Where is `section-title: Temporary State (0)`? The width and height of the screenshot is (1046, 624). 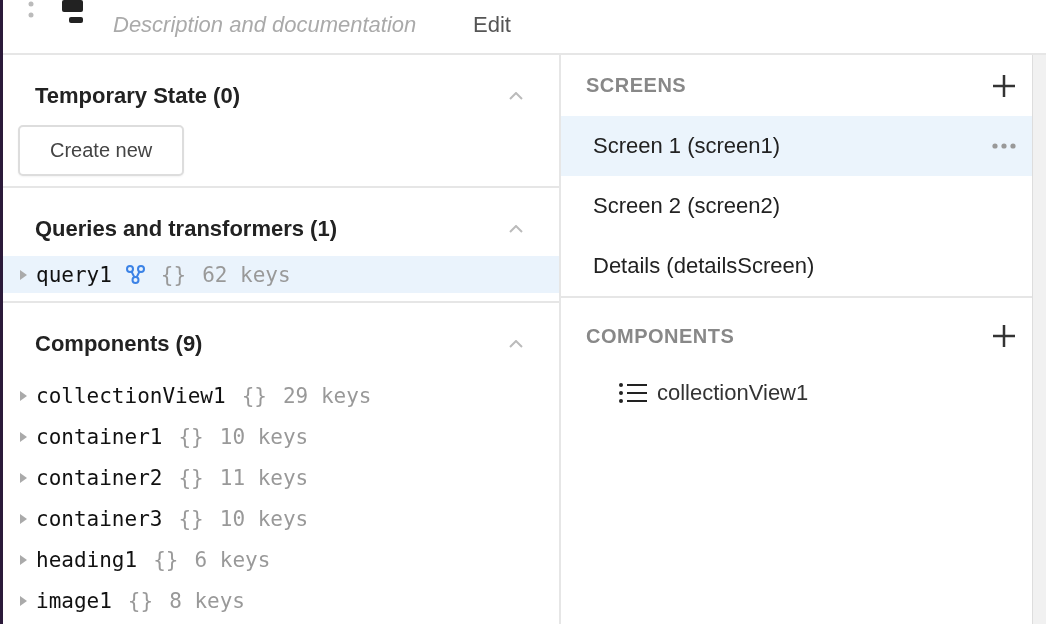
section-title: Temporary State (0) is located at coordinates (137, 96).